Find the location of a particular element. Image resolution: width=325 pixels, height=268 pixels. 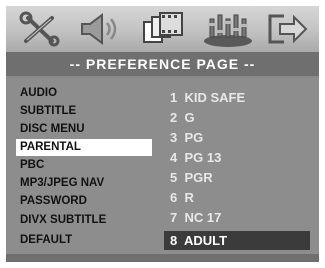

menu-item-mp3-jpeg-nav: MP3/JPEG NAV is located at coordinates (86, 183).